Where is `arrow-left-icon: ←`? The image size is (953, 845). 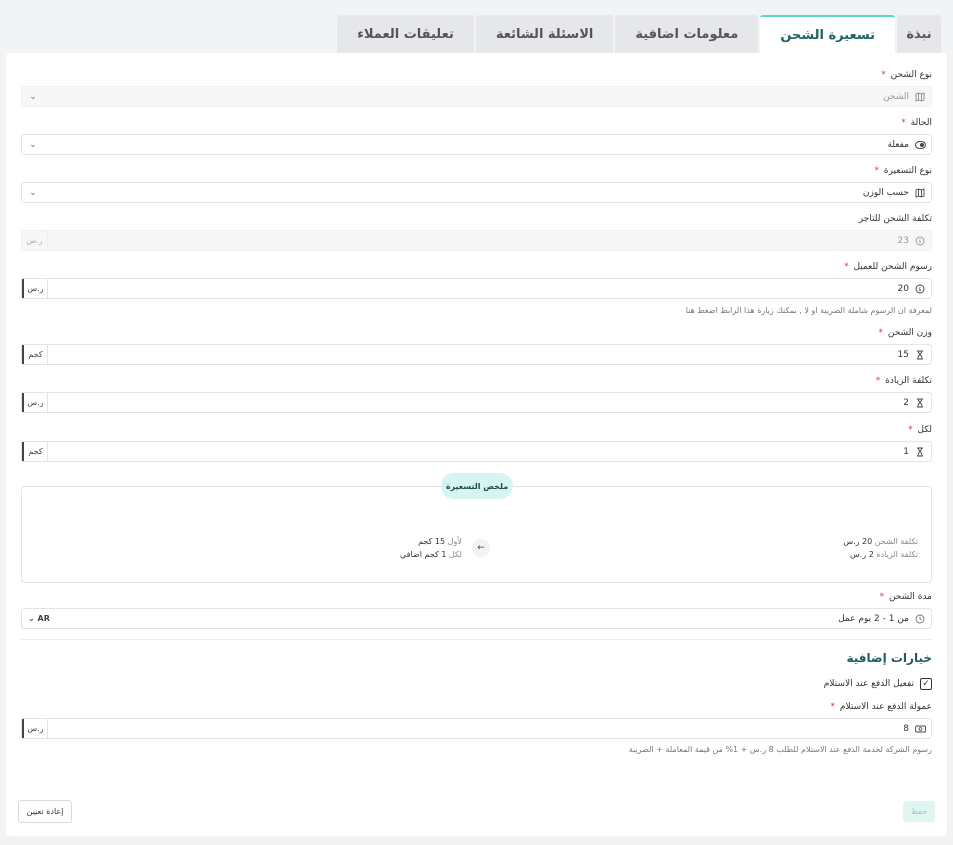 arrow-left-icon: ← is located at coordinates (481, 548).